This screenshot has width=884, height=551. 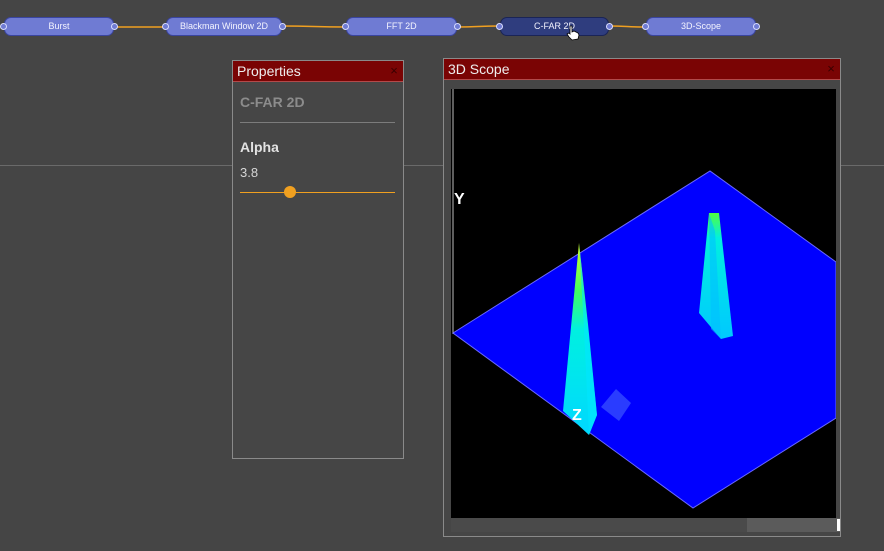 I want to click on node-label: 3D-Scope, so click(x=701, y=26).